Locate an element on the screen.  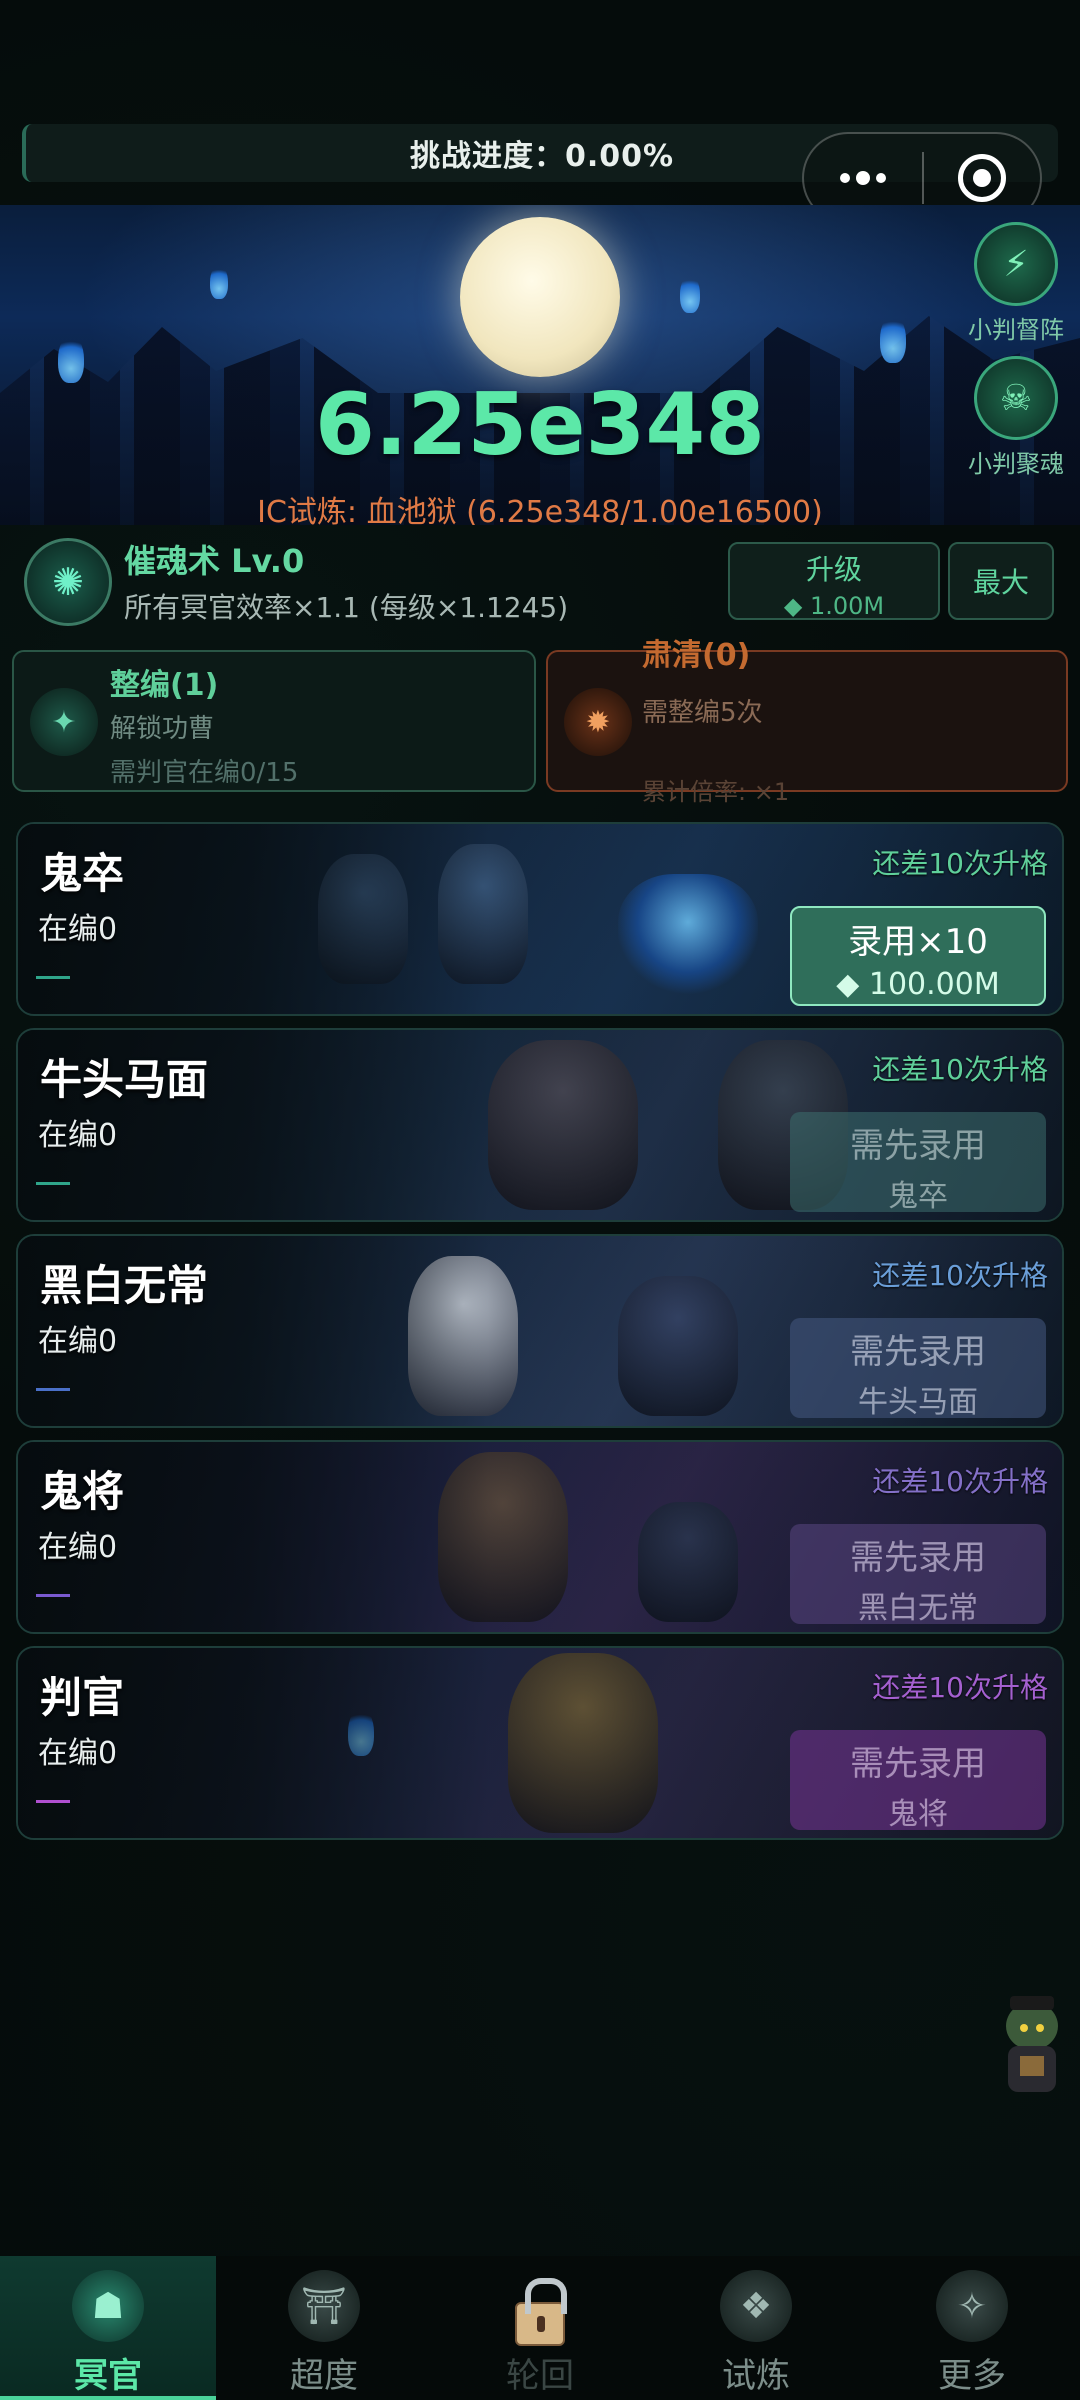
unit-card-judge: 判官 在编0 还差10次升格 需先录用 鬼将 is located at coordinates (540, 1743).